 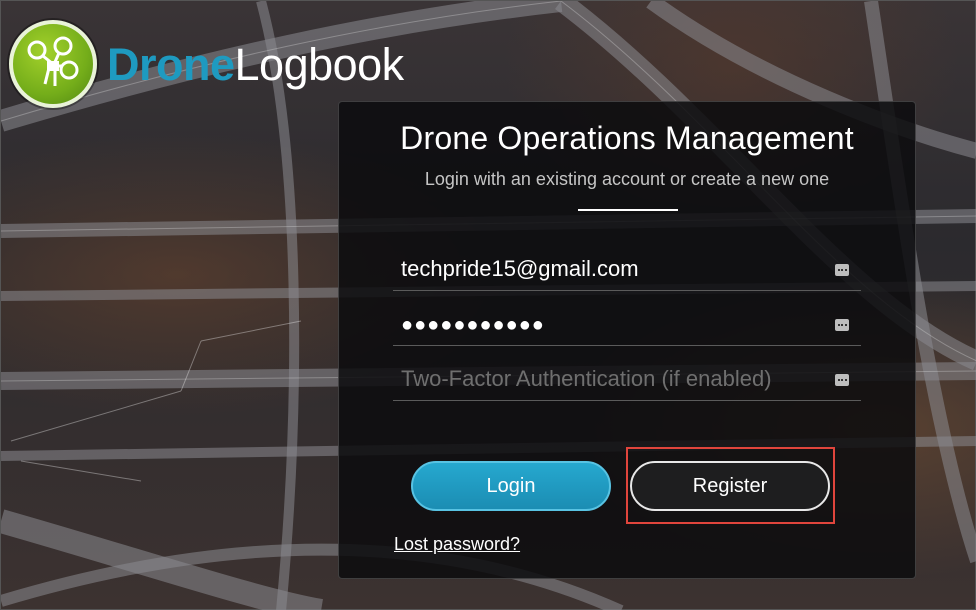 What do you see at coordinates (628, 210) in the screenshot?
I see `title-divider` at bounding box center [628, 210].